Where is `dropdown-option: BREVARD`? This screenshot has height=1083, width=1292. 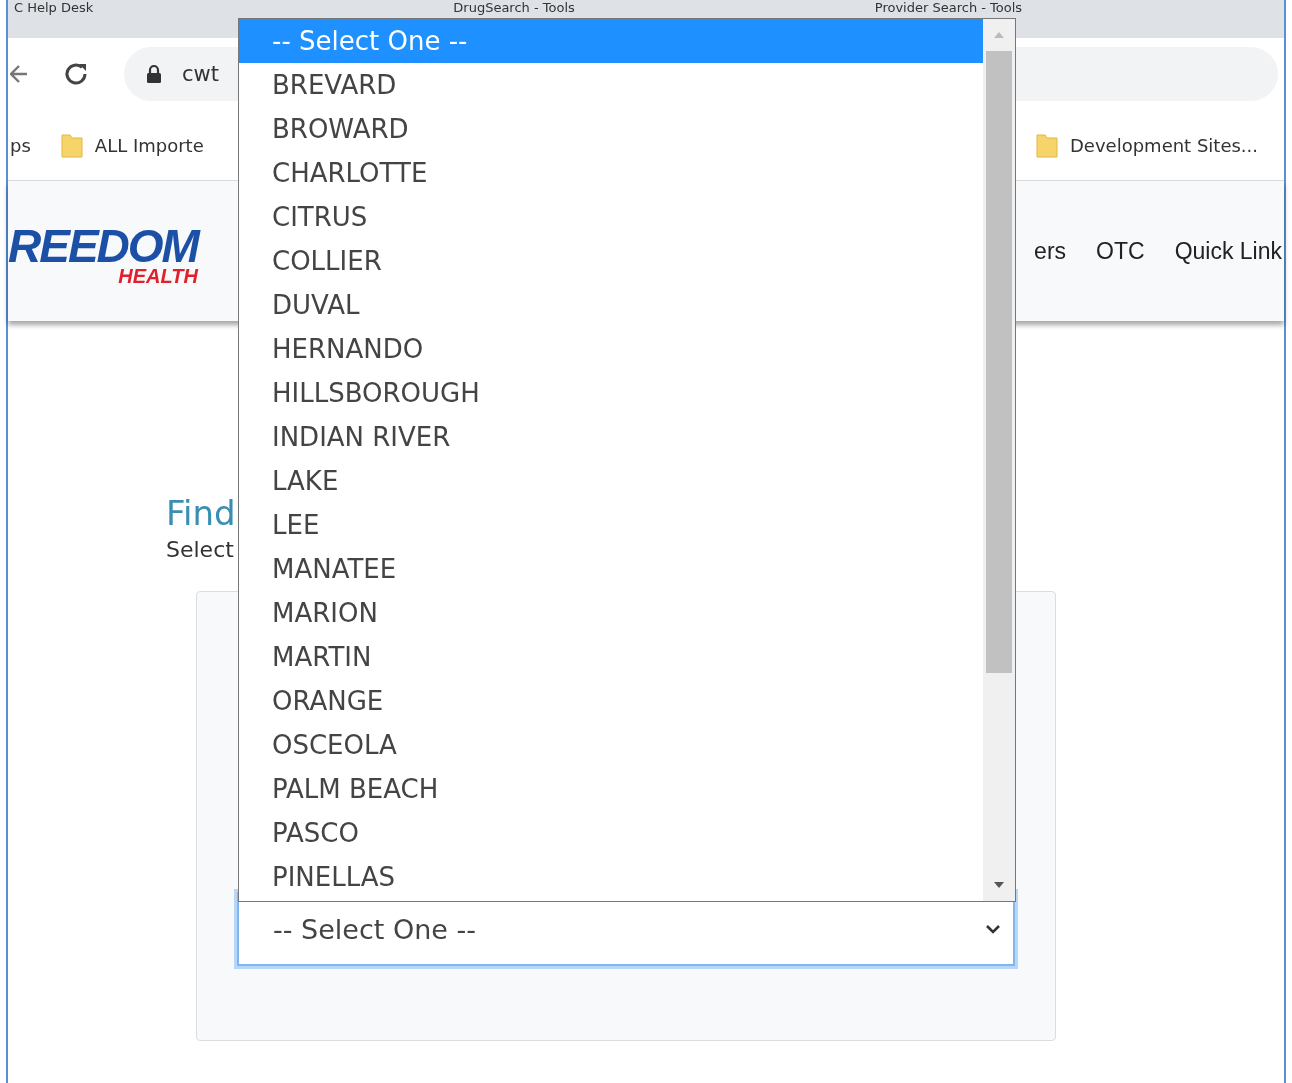 dropdown-option: BREVARD is located at coordinates (611, 85).